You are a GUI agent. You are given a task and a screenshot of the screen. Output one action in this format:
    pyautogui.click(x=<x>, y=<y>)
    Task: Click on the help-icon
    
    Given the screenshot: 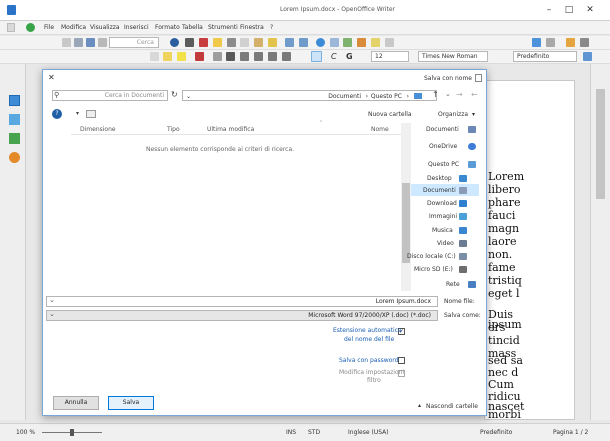 What is the action you would take?
    pyautogui.click(x=174, y=42)
    